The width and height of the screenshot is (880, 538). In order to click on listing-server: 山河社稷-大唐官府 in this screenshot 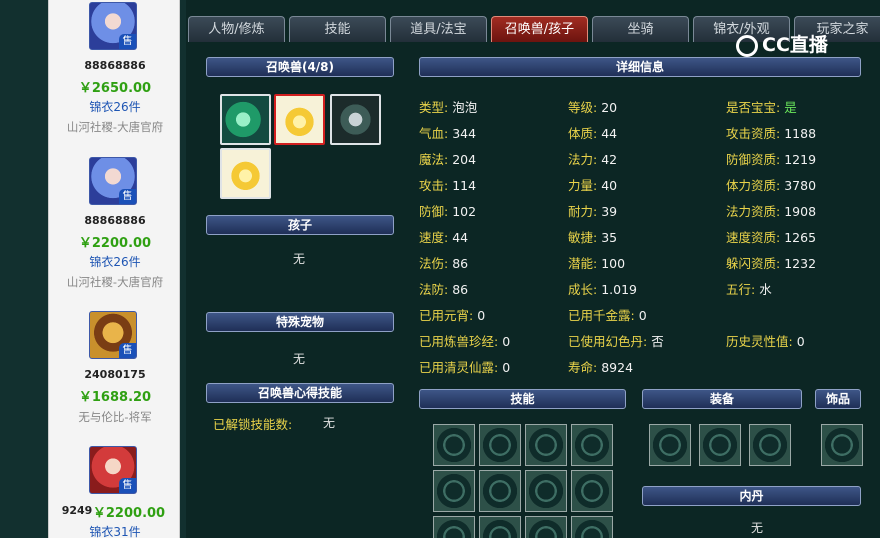, I will do `click(115, 127)`.